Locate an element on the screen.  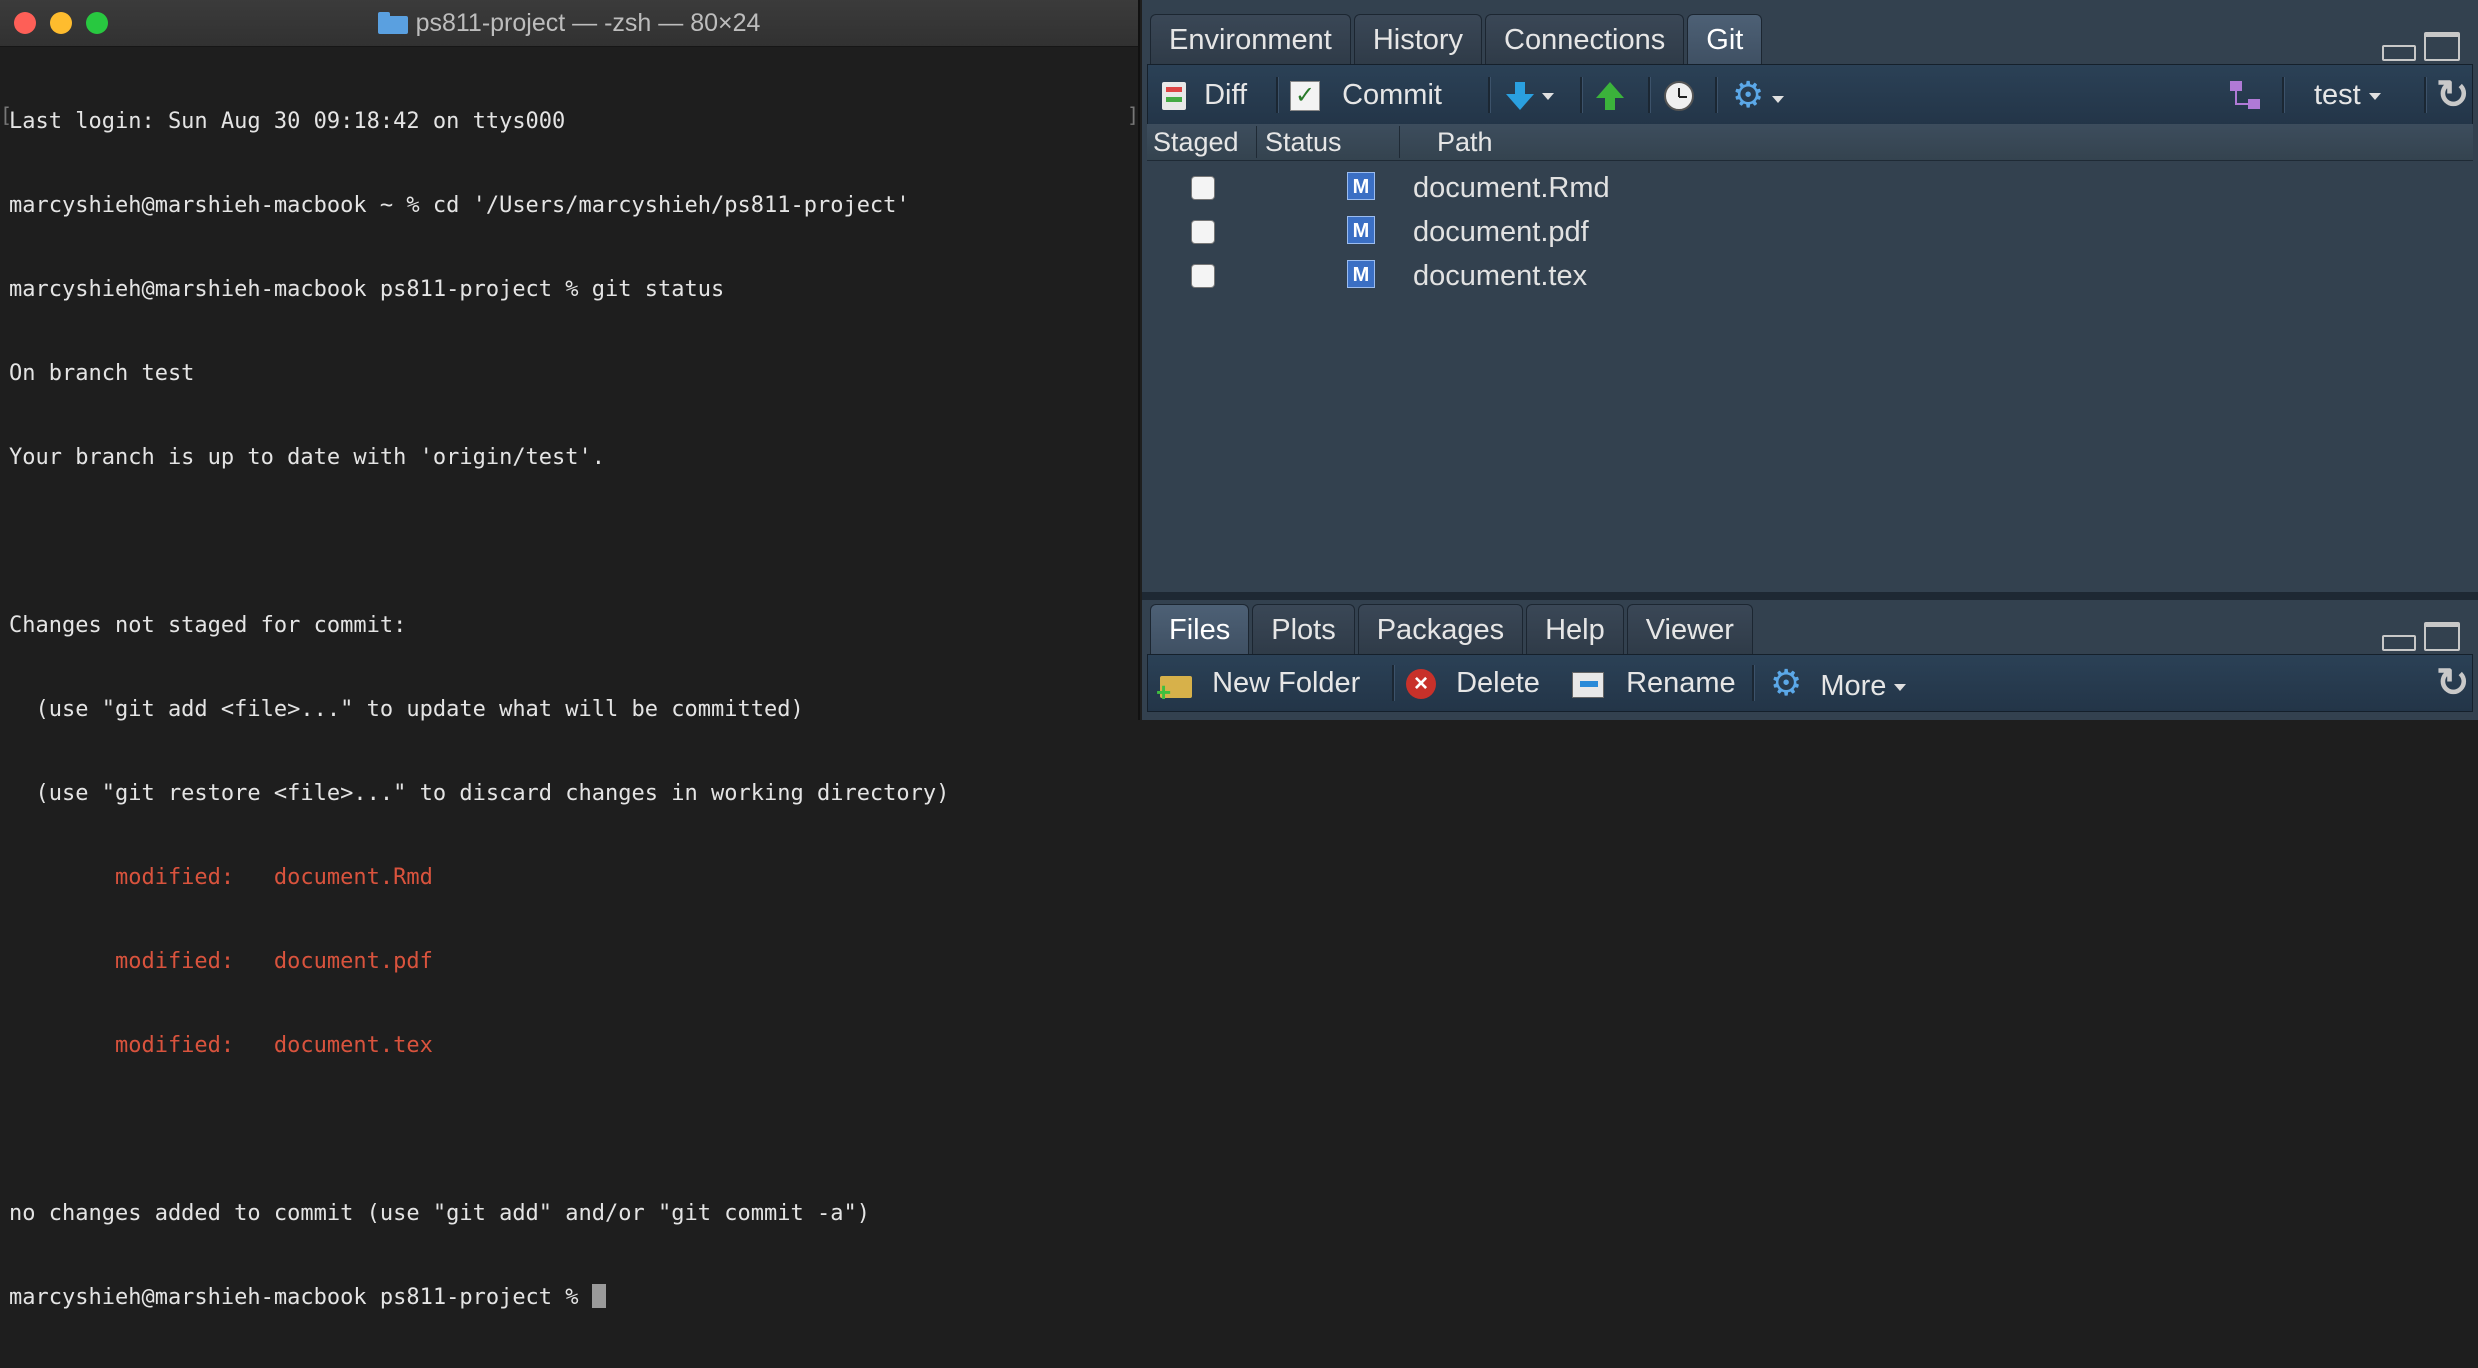
new-folder-button: New Folder is located at coordinates (1258, 687).